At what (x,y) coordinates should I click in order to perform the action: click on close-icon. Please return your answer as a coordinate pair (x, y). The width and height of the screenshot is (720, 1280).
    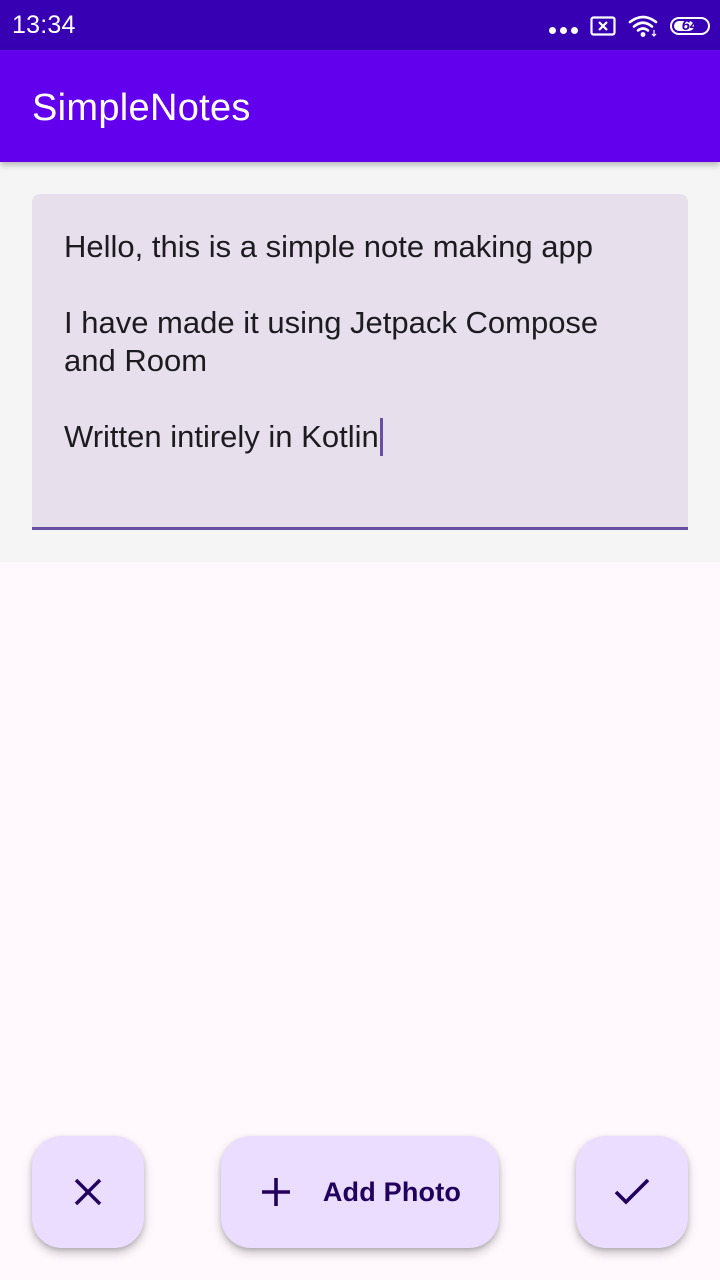
    Looking at the image, I should click on (88, 1192).